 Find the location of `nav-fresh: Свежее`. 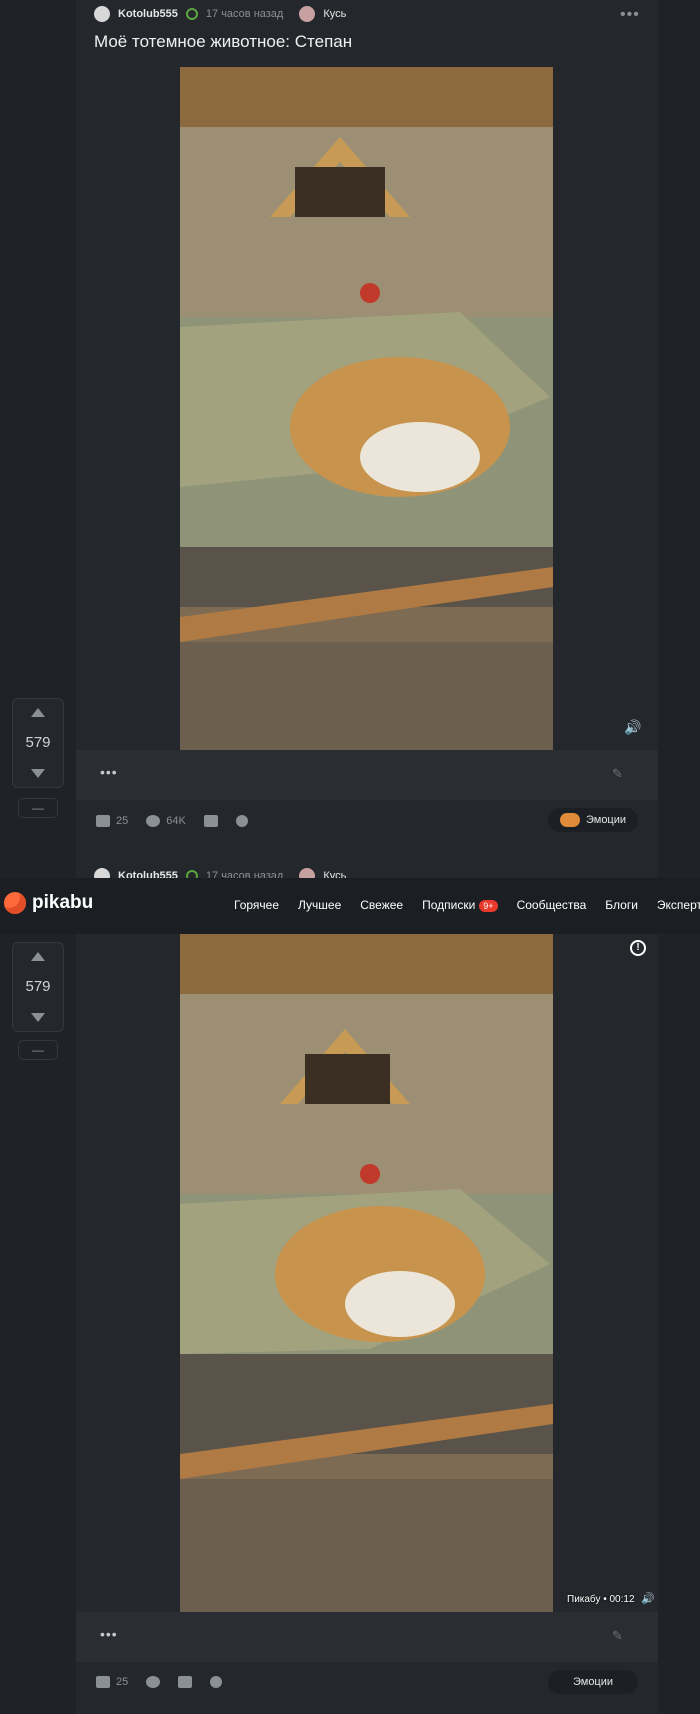

nav-fresh: Свежее is located at coordinates (381, 905).